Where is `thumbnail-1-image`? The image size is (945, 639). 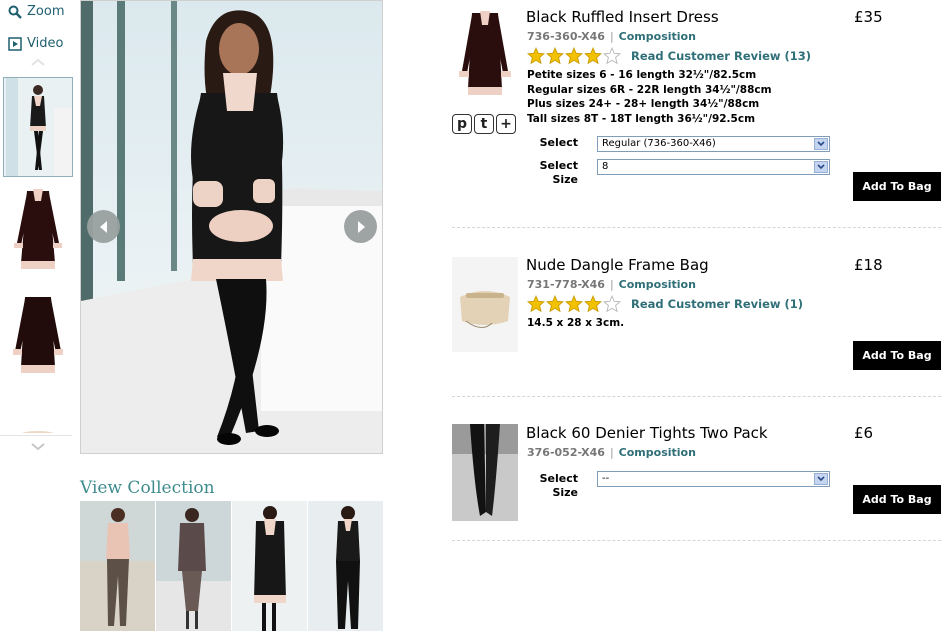 thumbnail-1-image is located at coordinates (38, 127).